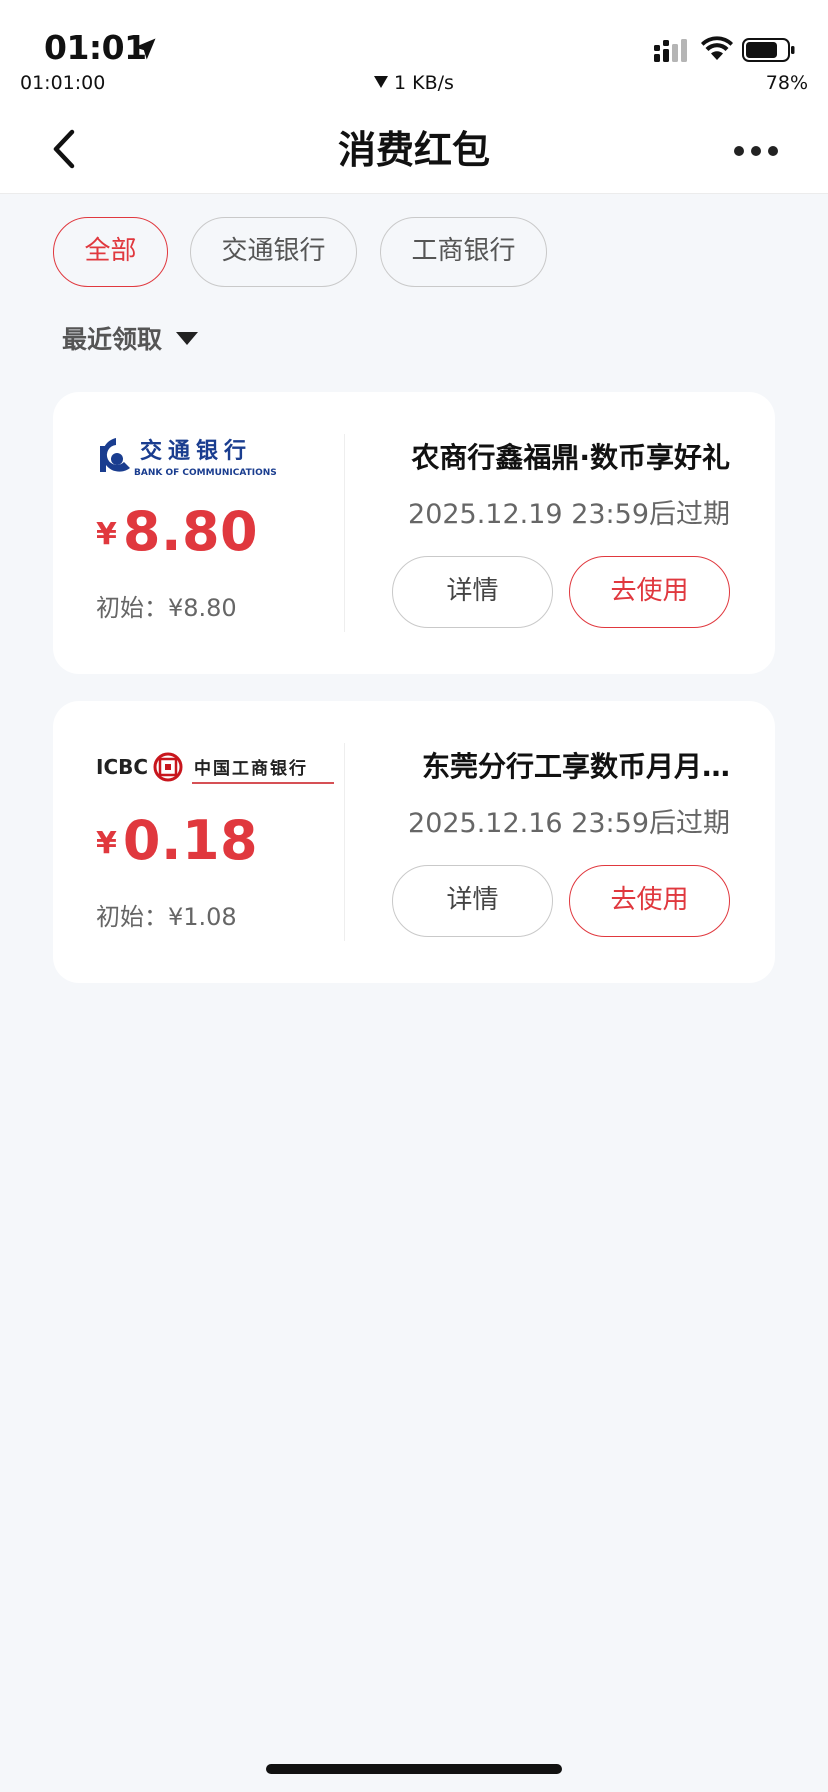 This screenshot has width=828, height=1792. I want to click on status-bar: 01:01 01:01:00 1 KB/s 78%, so click(414, 55).